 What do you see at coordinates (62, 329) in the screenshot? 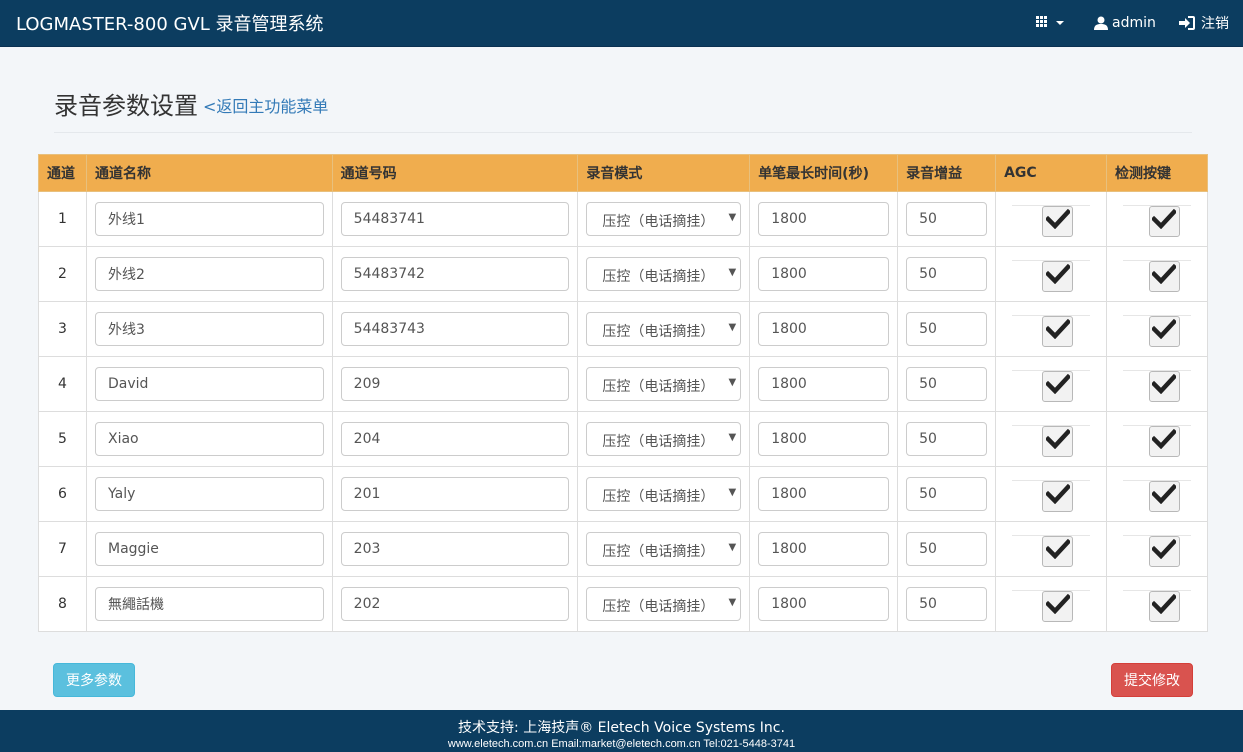
I see `channel-number: 3` at bounding box center [62, 329].